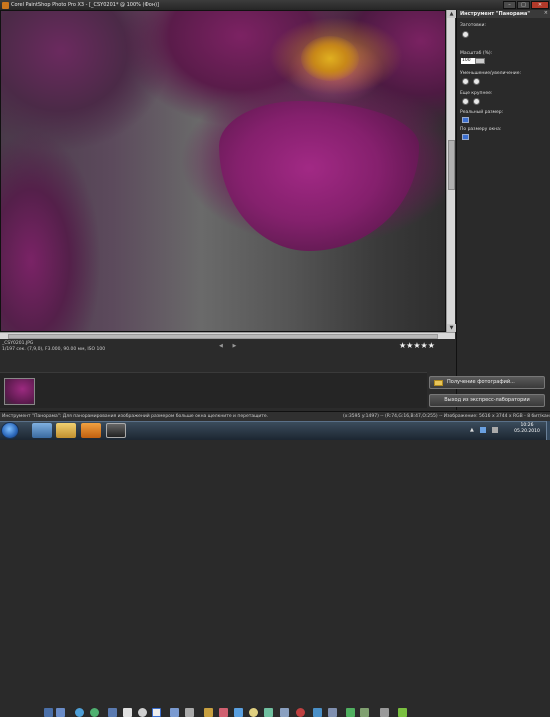 The image size is (550, 717). I want to click on presets-dropdown-icon, so click(465, 34).